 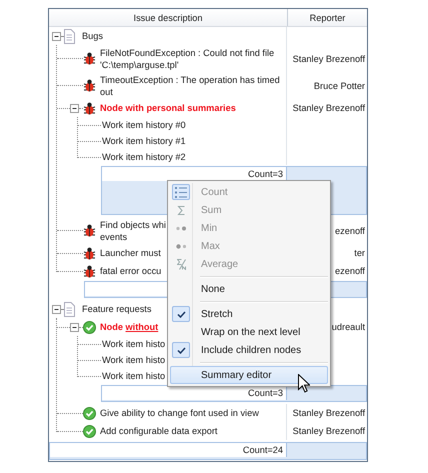 I want to click on issue-title: Add configurable data export, so click(x=159, y=431).